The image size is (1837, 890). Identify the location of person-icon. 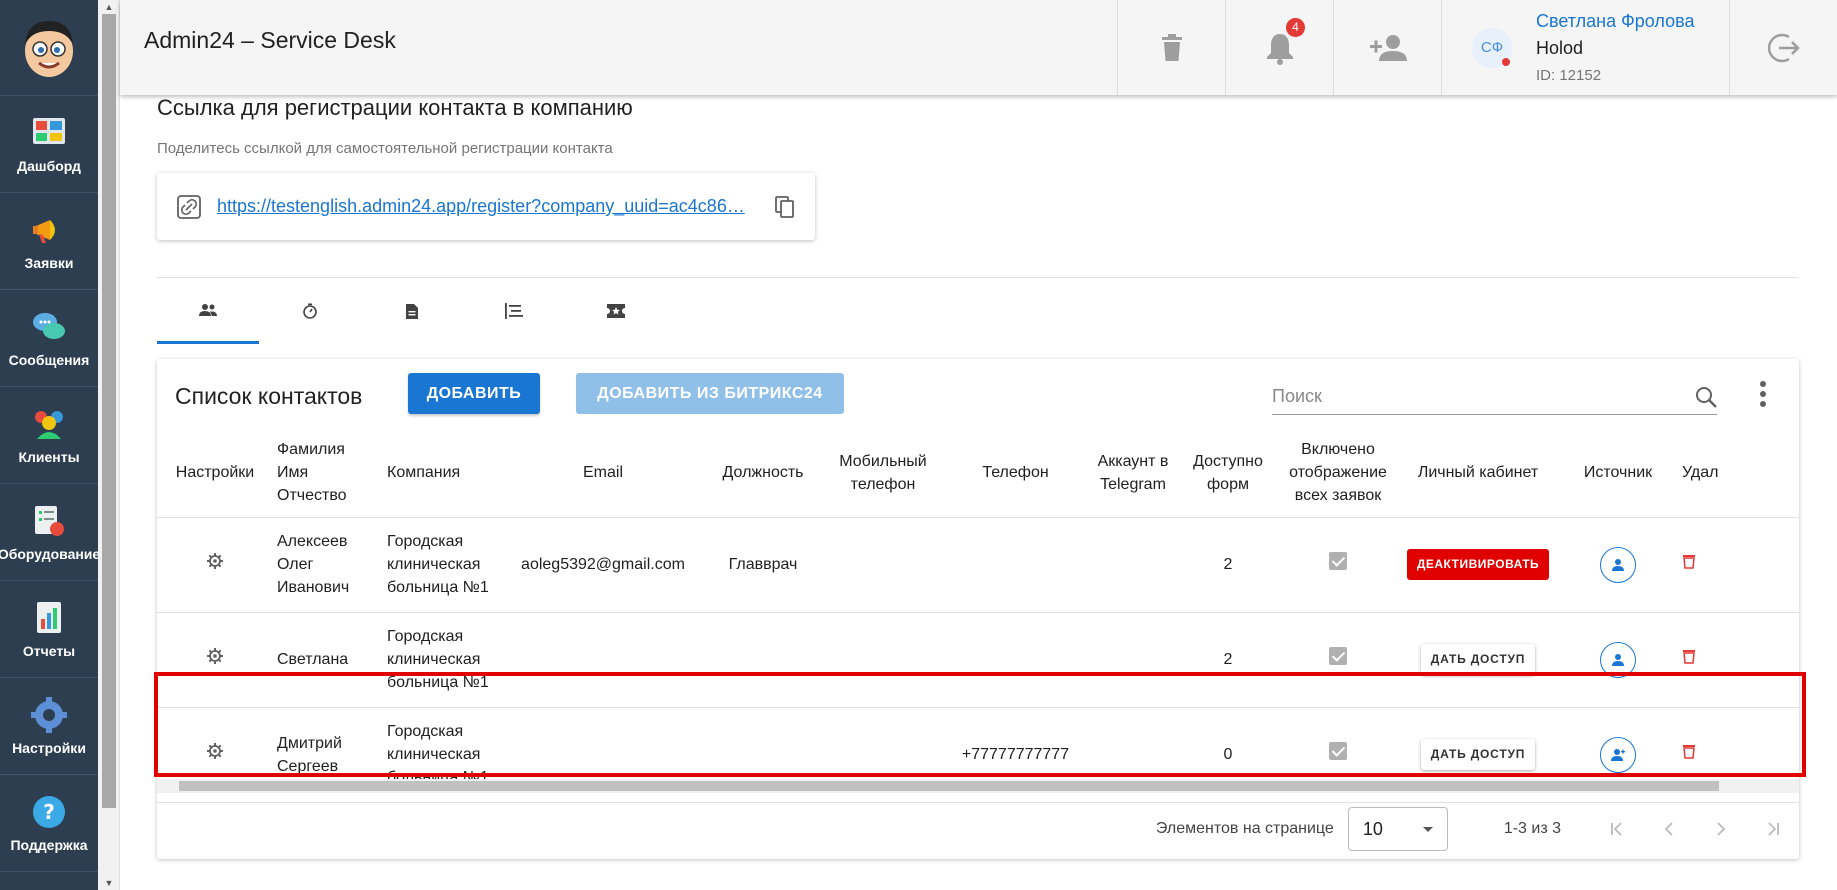
(1618, 659).